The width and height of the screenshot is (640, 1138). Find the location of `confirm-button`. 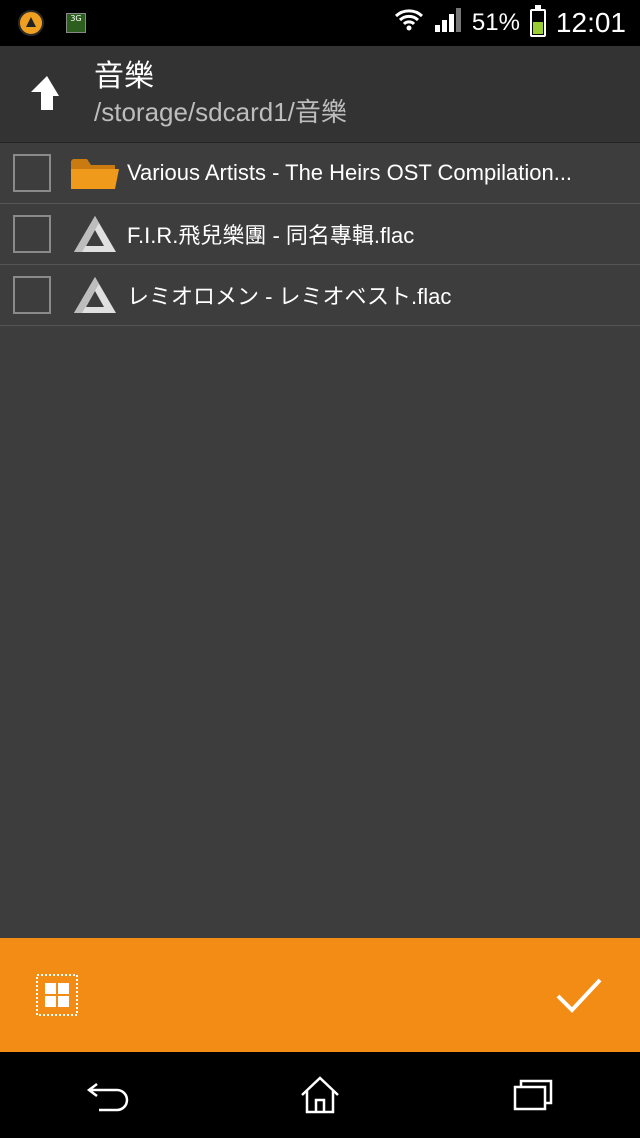

confirm-button is located at coordinates (579, 995).